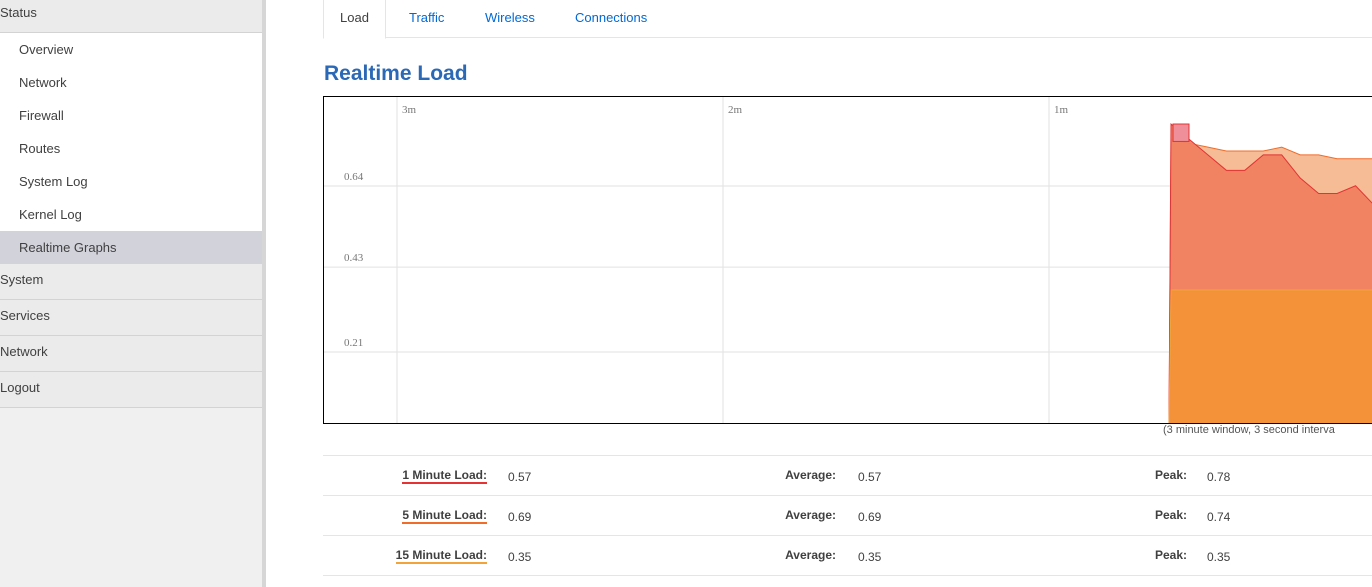  What do you see at coordinates (131, 181) in the screenshot?
I see `sidebar-item-system-log: System Log` at bounding box center [131, 181].